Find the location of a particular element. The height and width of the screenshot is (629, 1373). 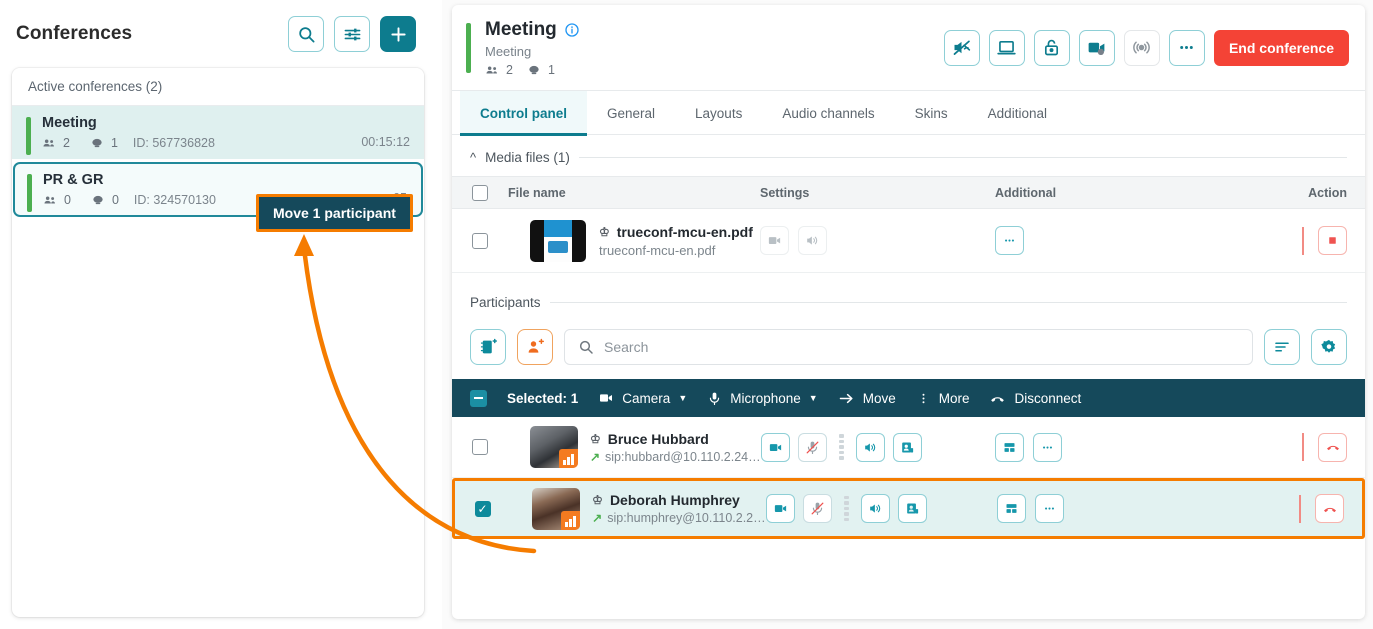

file-video-button is located at coordinates (774, 240).